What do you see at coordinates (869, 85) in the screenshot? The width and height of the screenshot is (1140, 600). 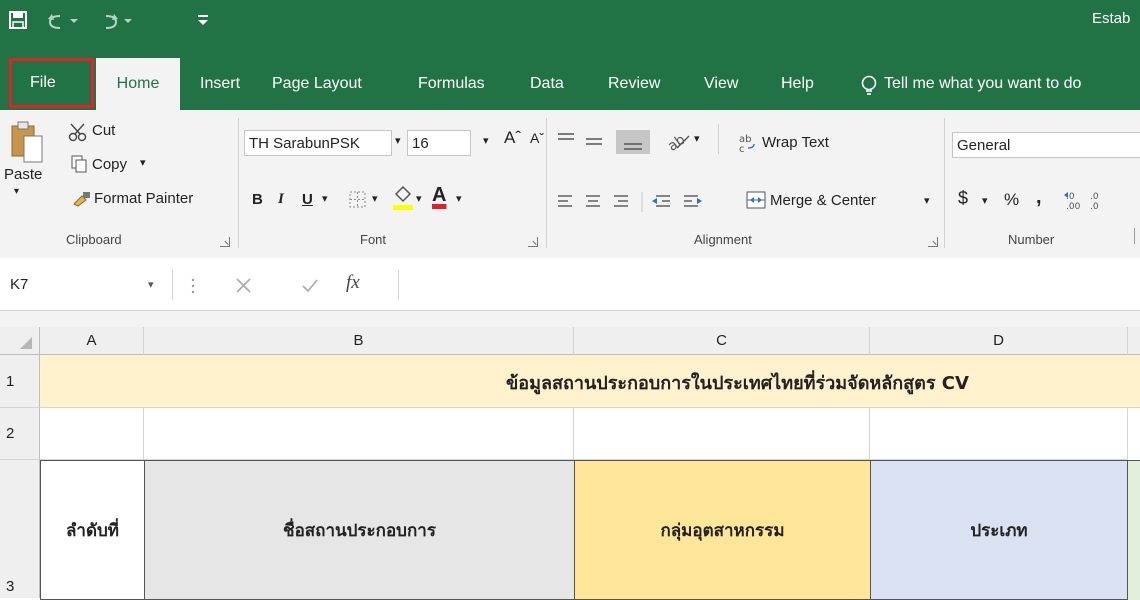 I see `lightbulb-icon` at bounding box center [869, 85].